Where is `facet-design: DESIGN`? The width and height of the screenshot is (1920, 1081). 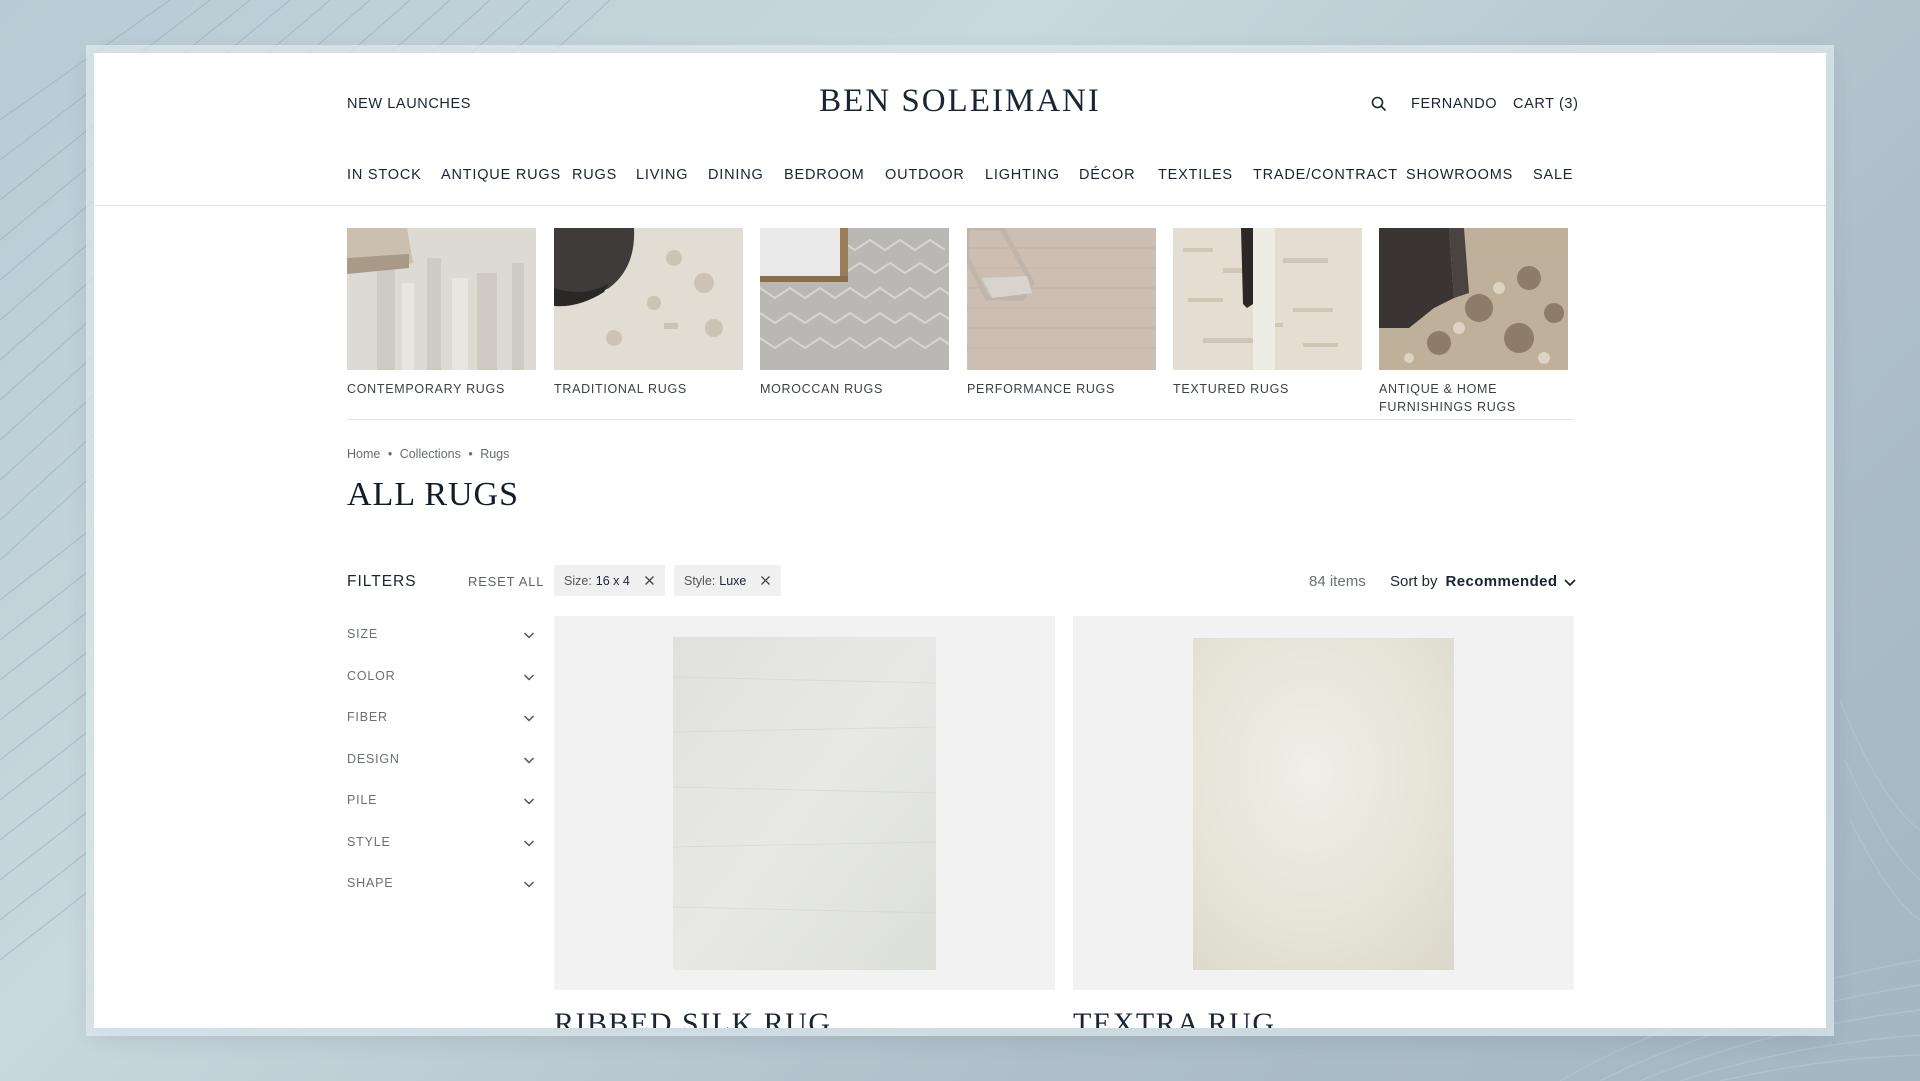 facet-design: DESIGN is located at coordinates (442, 760).